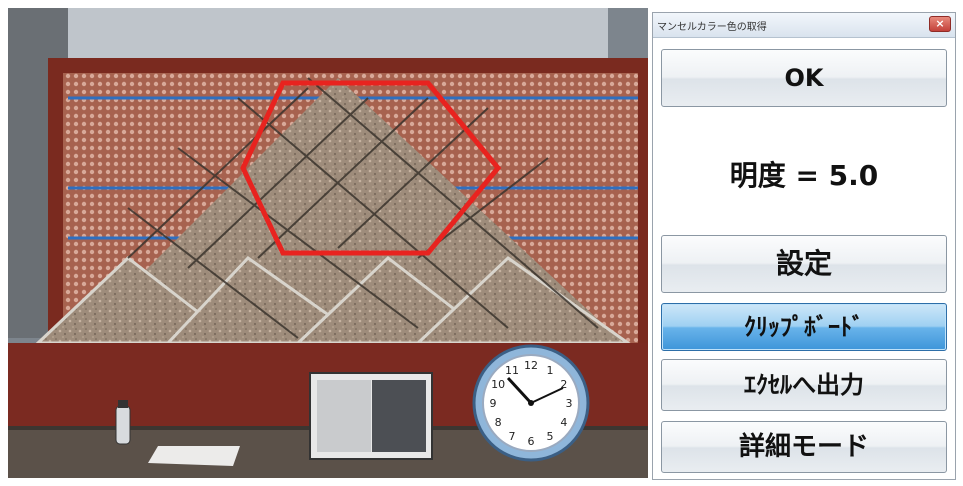 This screenshot has width=963, height=486. What do you see at coordinates (531, 441) in the screenshot?
I see `clock-numeral: 6` at bounding box center [531, 441].